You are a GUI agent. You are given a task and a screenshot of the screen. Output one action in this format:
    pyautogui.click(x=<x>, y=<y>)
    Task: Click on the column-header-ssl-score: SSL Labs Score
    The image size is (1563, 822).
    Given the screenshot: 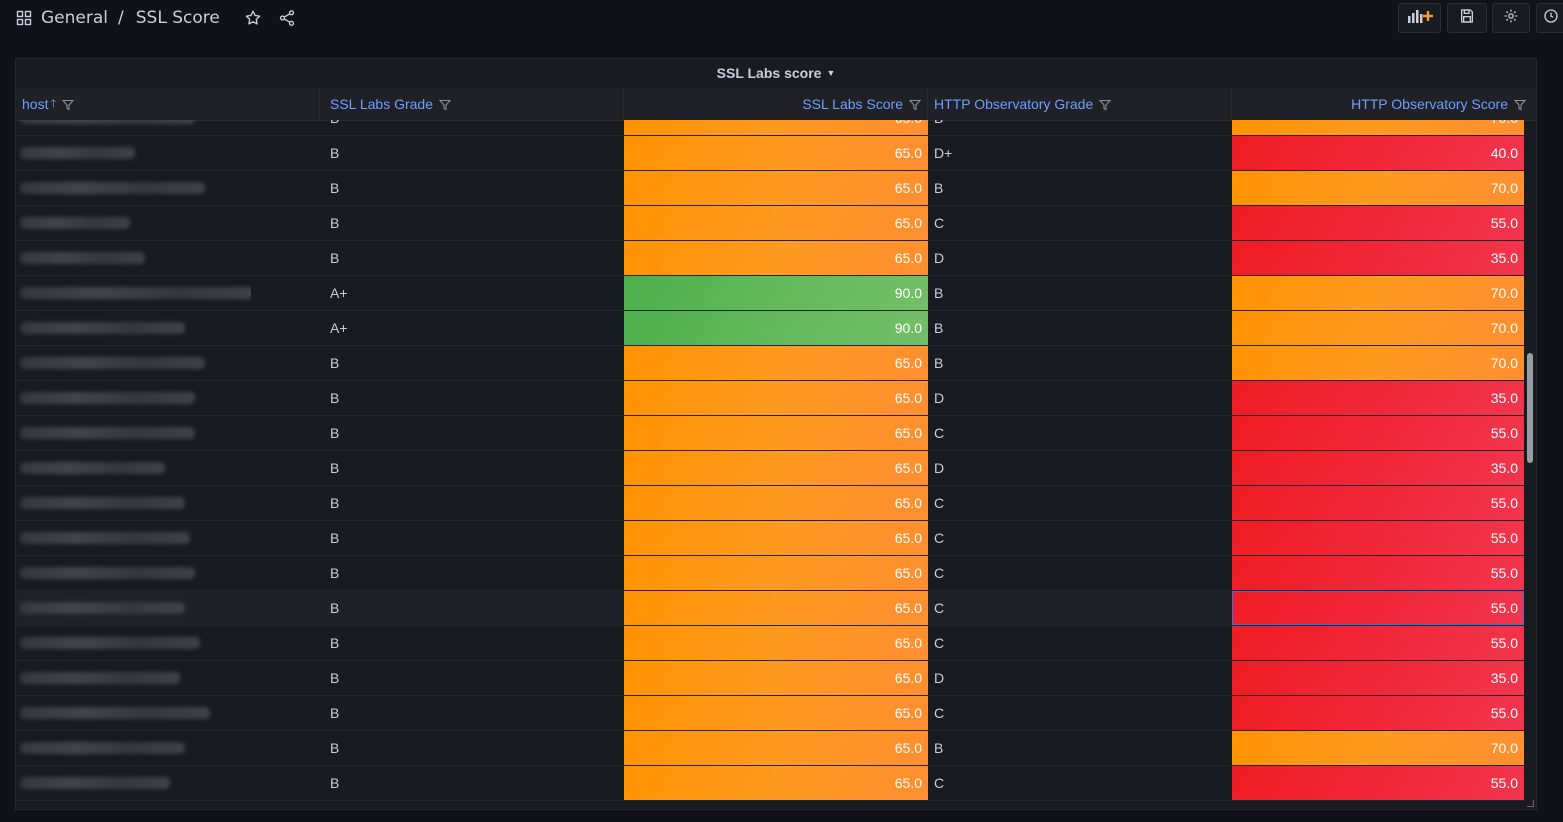 What is the action you would take?
    pyautogui.click(x=776, y=104)
    